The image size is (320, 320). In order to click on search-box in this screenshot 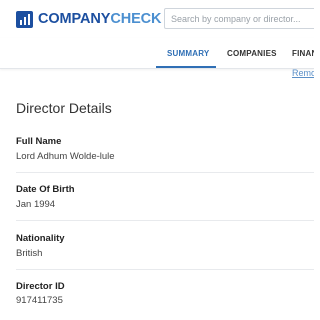, I will do `click(239, 18)`.